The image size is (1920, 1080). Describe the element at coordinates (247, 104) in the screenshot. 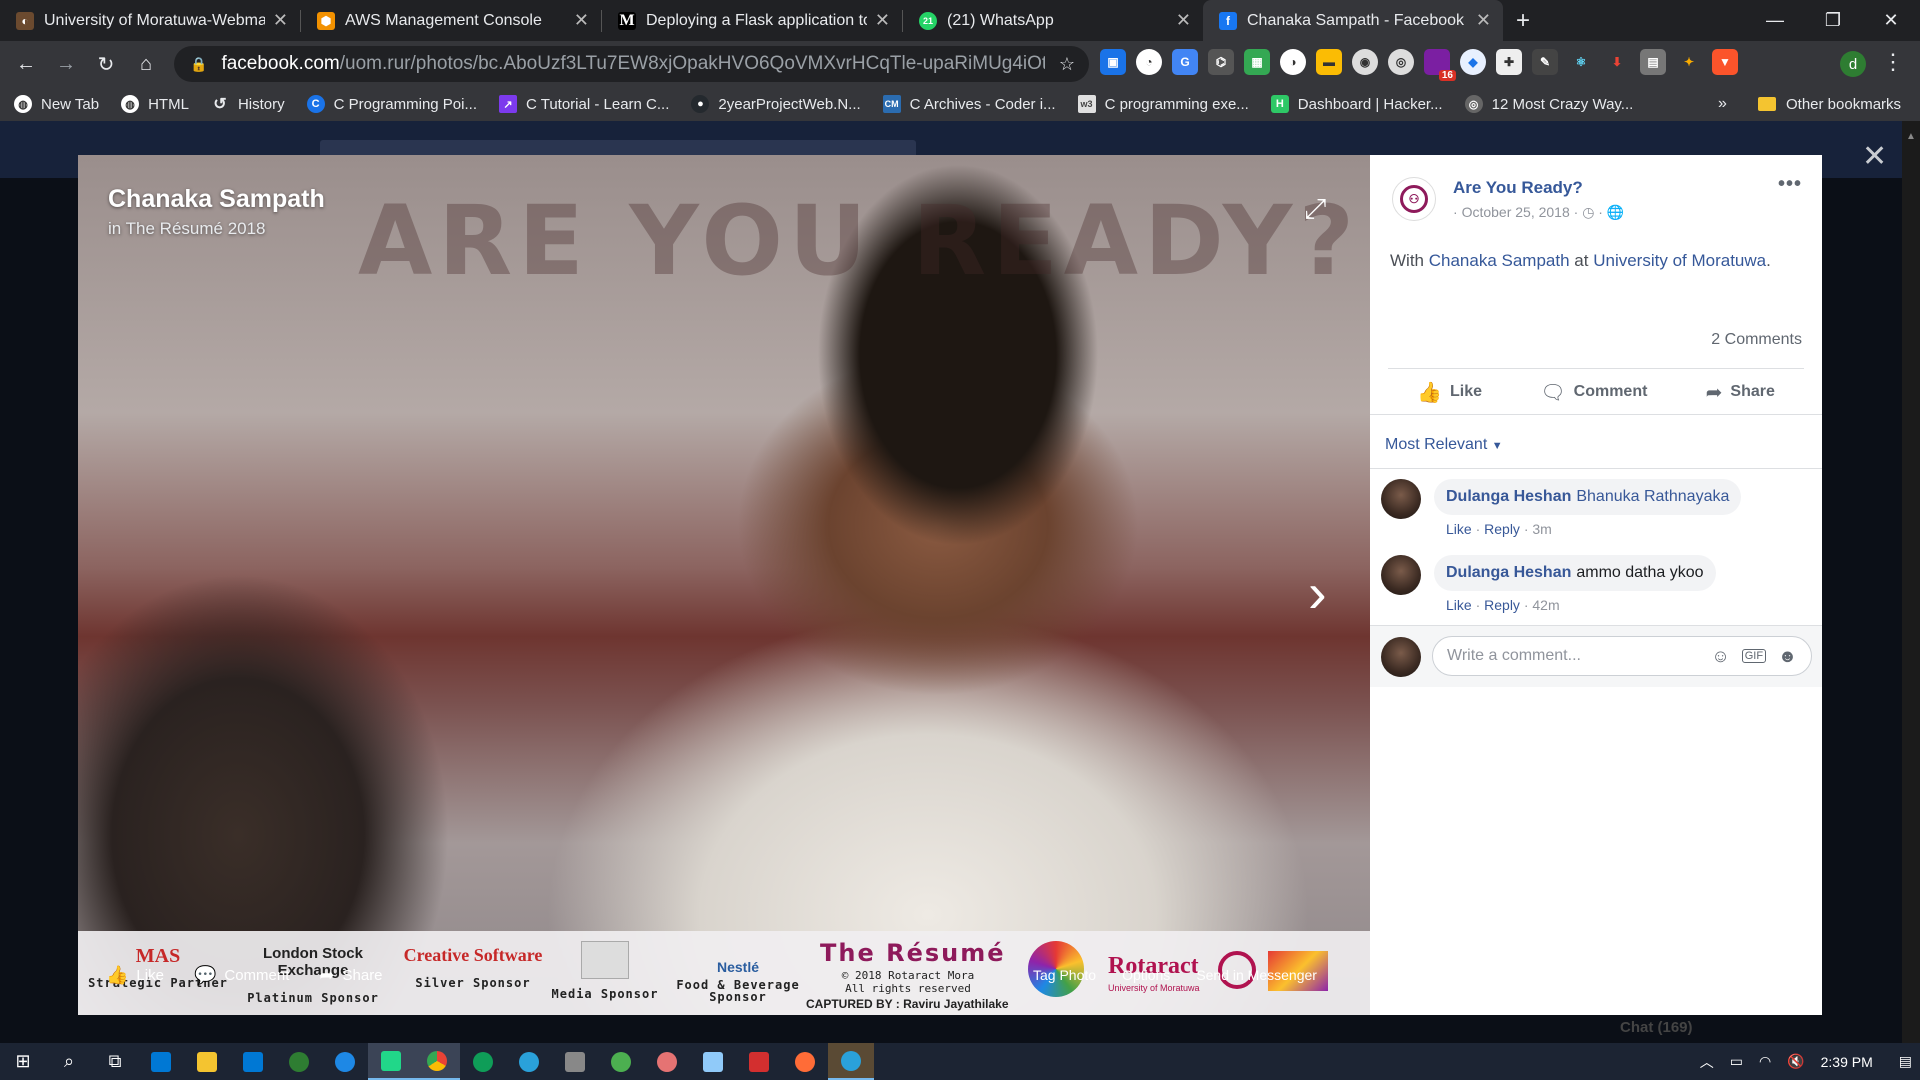

I see `bookmark-item: ↺ History` at that location.